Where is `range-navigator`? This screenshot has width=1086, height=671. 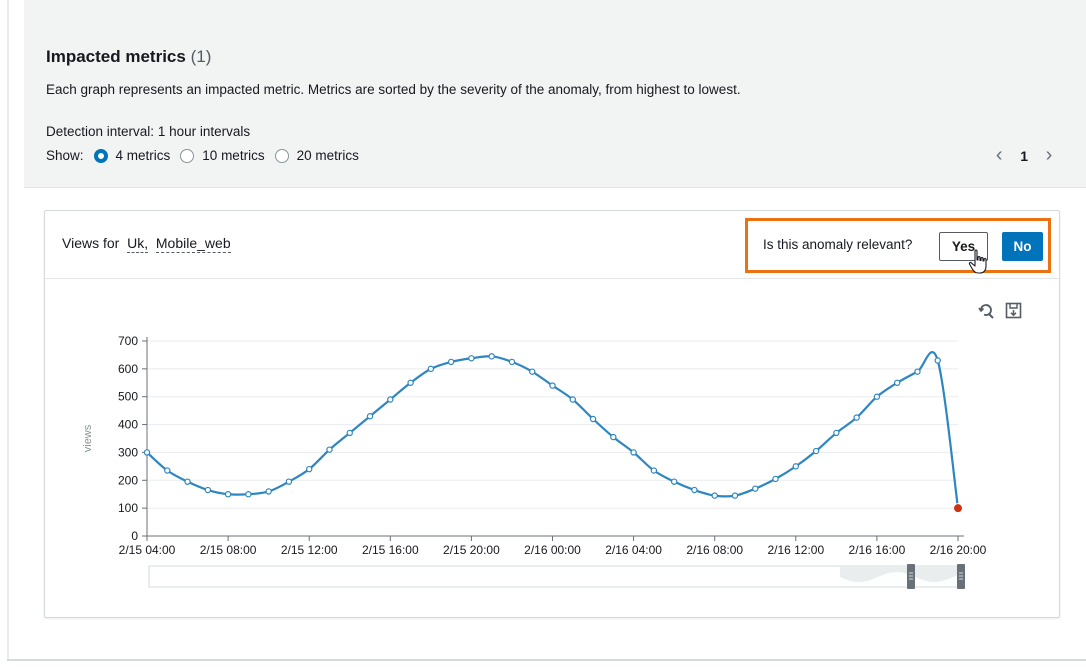
range-navigator is located at coordinates (553, 576).